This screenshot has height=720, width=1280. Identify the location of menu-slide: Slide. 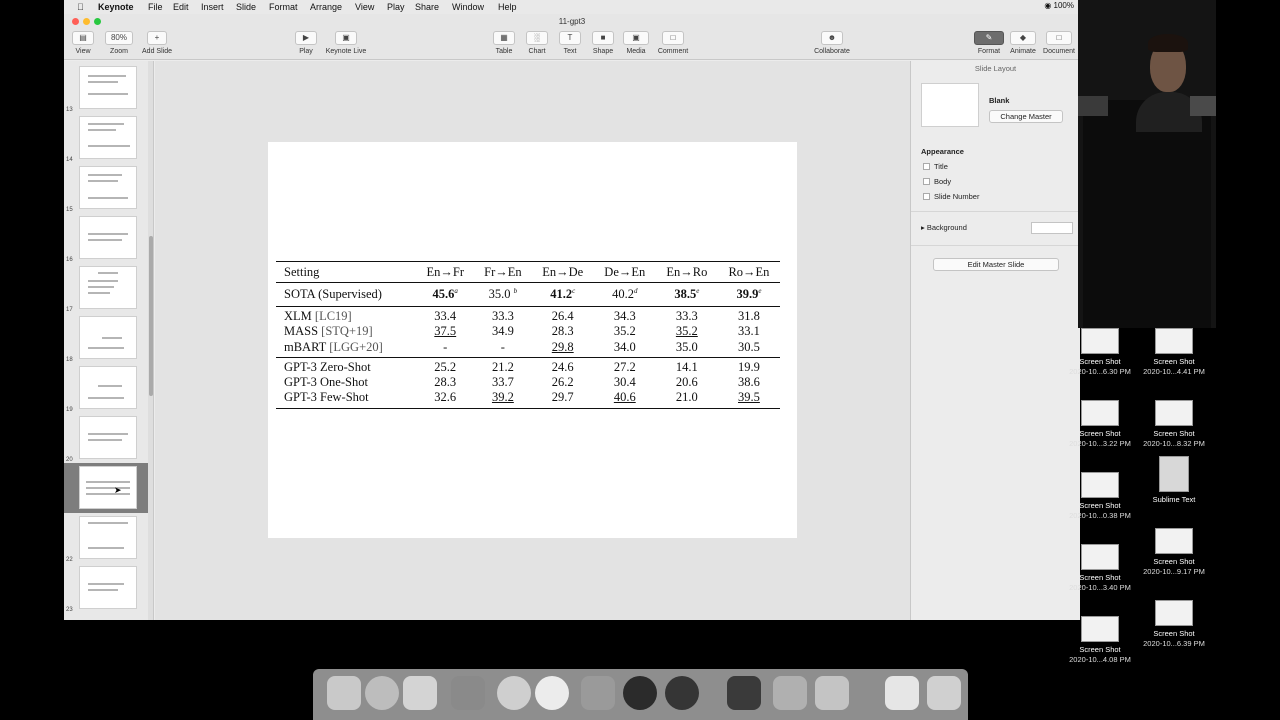
(246, 7).